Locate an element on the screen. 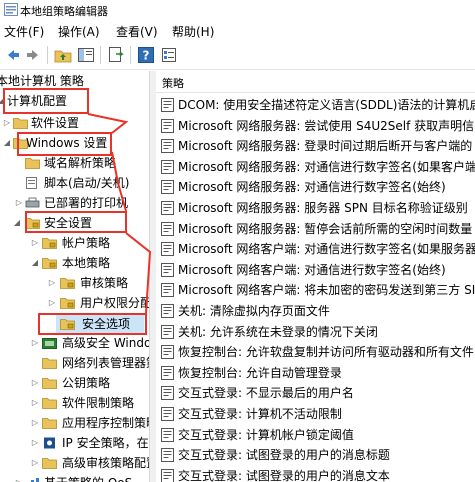 The height and width of the screenshot is (482, 475). script-icon is located at coordinates (31, 183).